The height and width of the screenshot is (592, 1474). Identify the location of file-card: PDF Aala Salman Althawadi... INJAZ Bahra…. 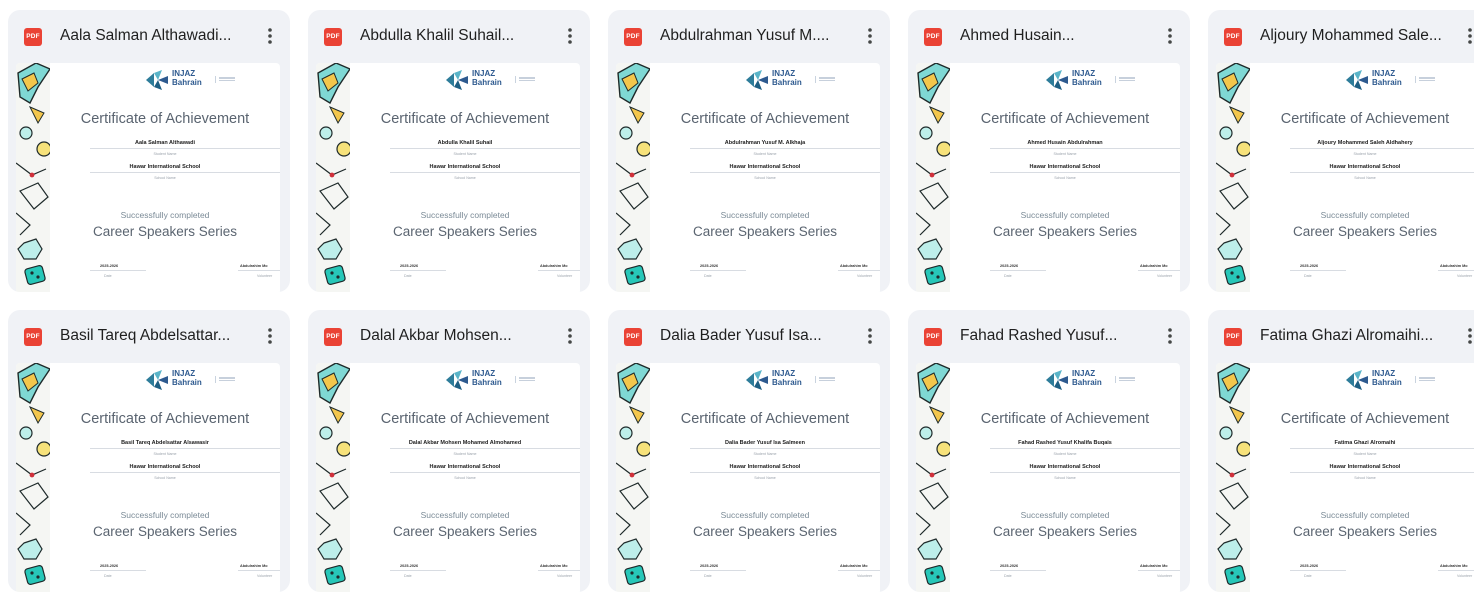
(149, 151).